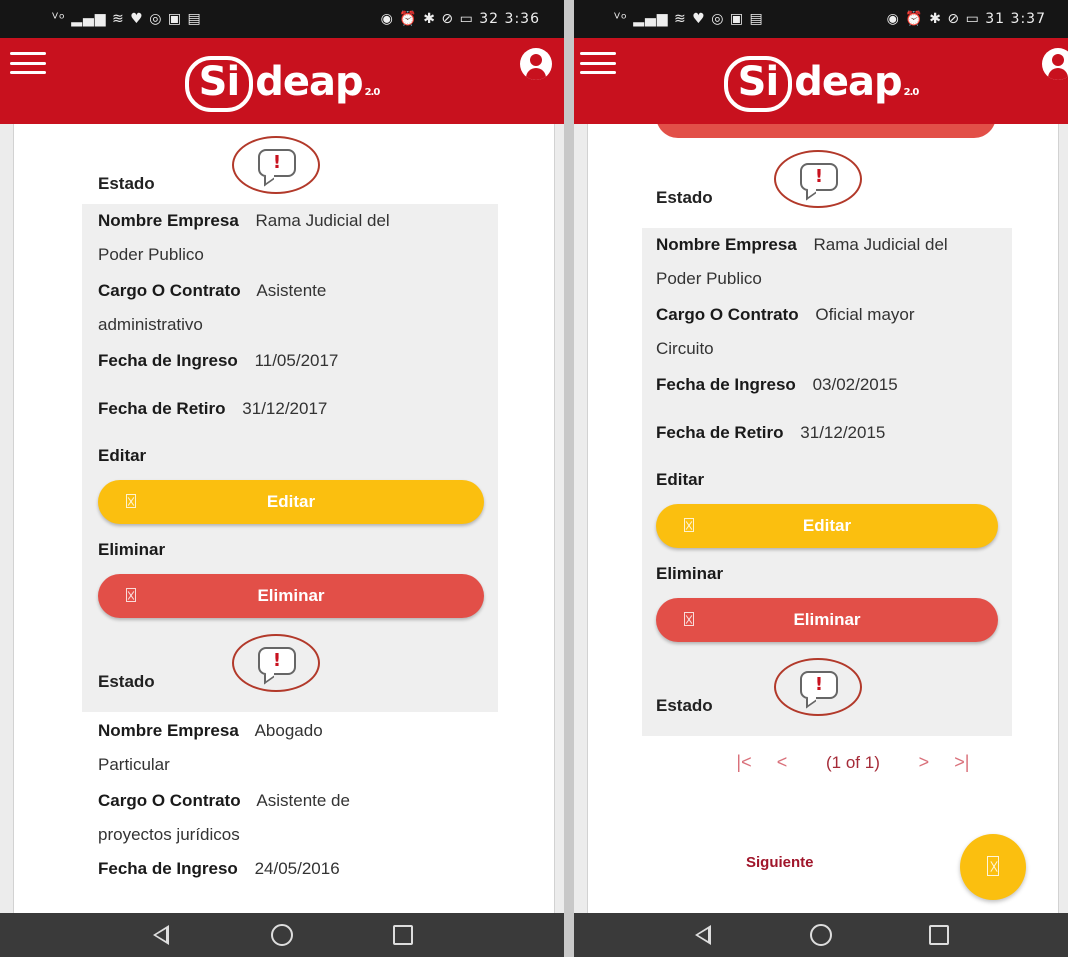 This screenshot has height=957, width=1068. Describe the element at coordinates (962, 762) in the screenshot. I see `last-page-button: >|` at that location.